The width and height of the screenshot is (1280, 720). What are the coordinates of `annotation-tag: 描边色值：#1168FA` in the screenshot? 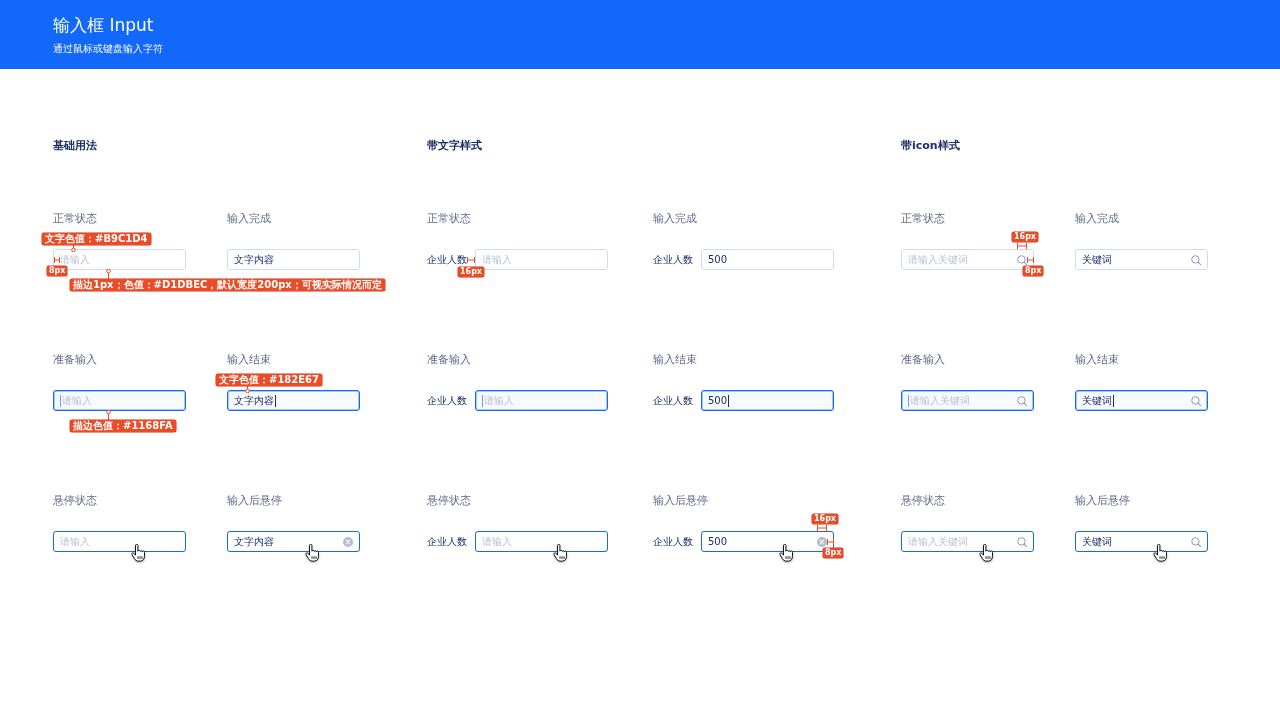 It's located at (123, 426).